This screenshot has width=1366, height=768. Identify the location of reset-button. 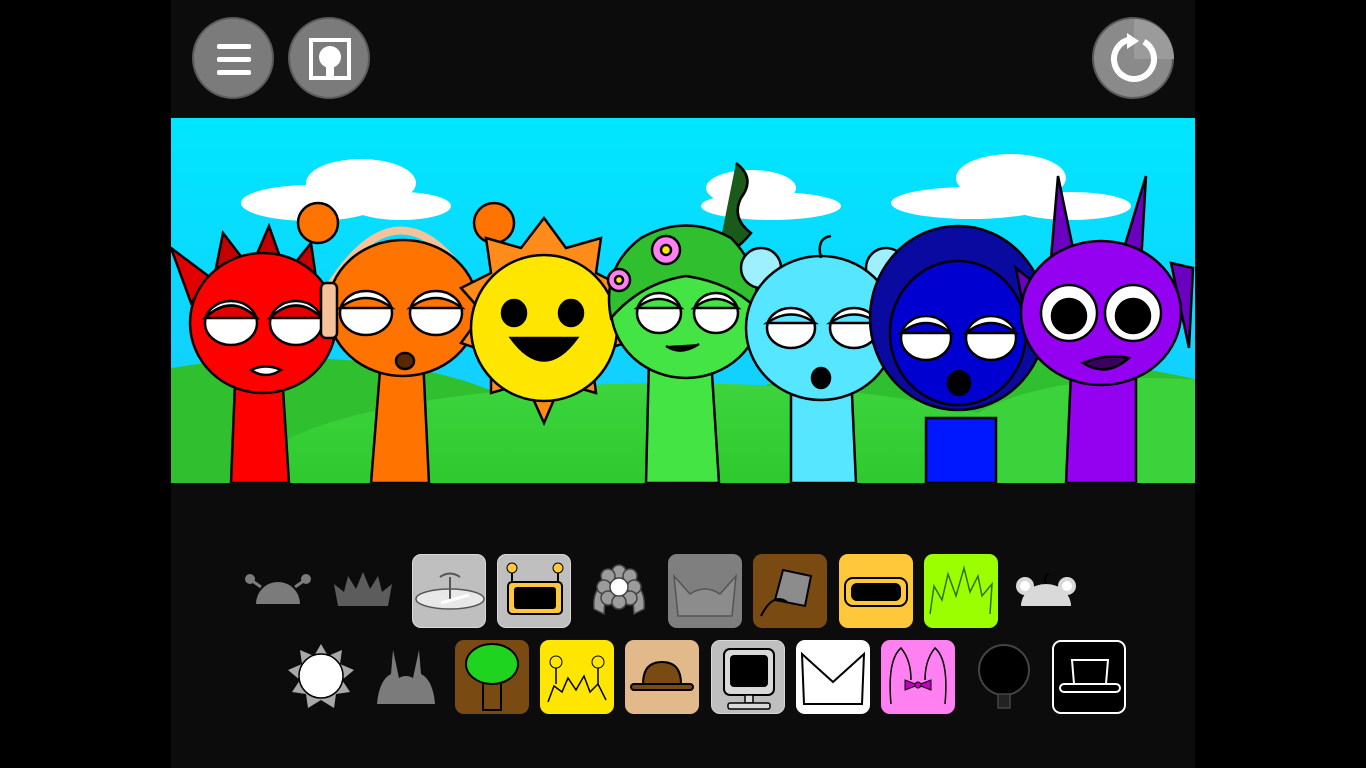
(1133, 58).